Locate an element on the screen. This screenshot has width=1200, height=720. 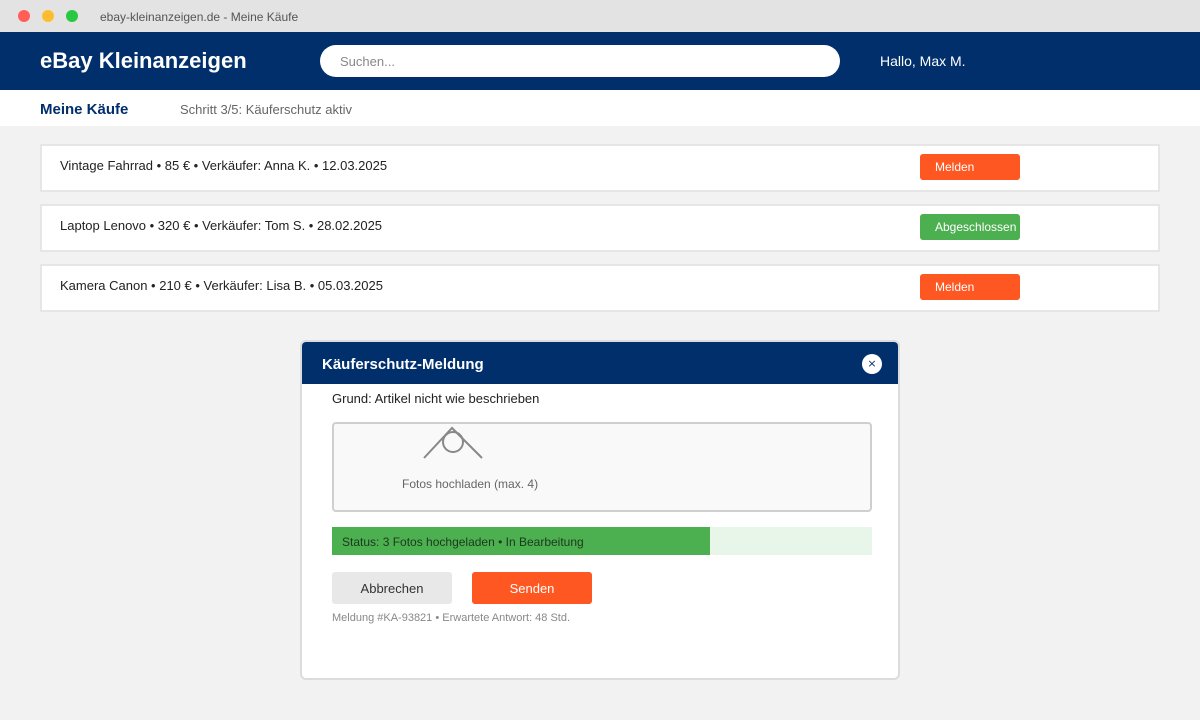
search-input is located at coordinates (580, 61).